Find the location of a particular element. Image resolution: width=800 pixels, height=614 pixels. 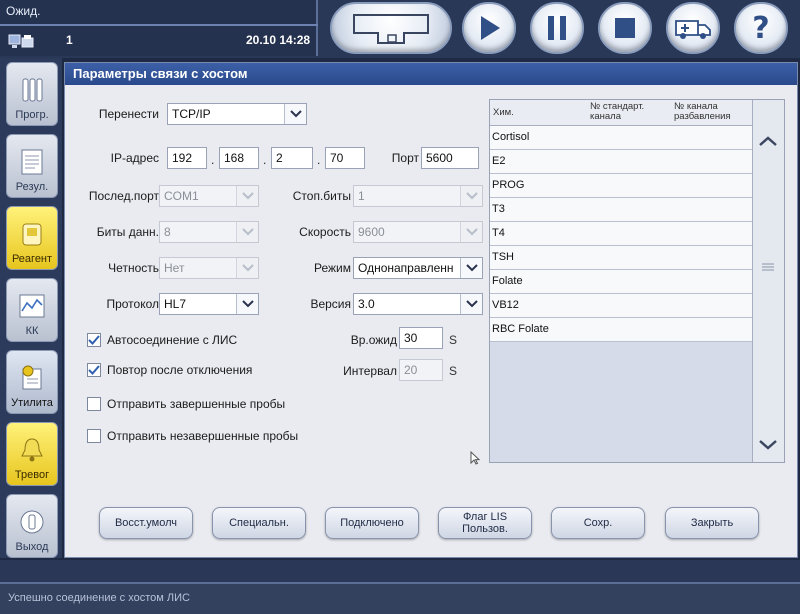

mode-label: Режим is located at coordinates (332, 268).